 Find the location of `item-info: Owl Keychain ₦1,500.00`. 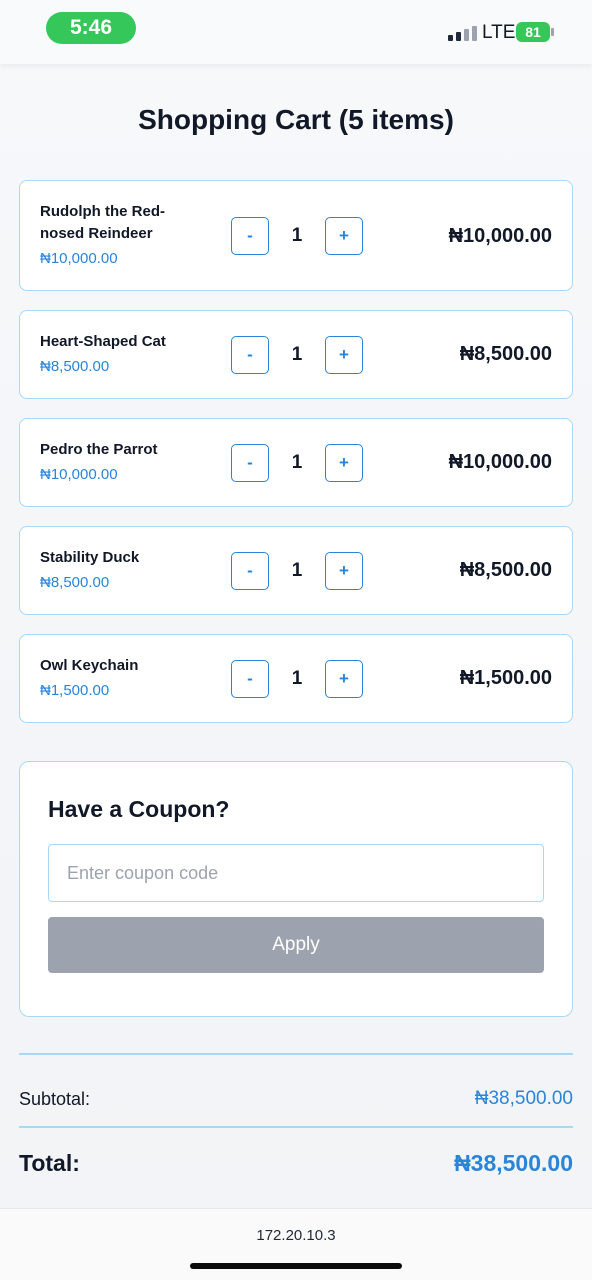

item-info: Owl Keychain ₦1,500.00 is located at coordinates (115, 678).